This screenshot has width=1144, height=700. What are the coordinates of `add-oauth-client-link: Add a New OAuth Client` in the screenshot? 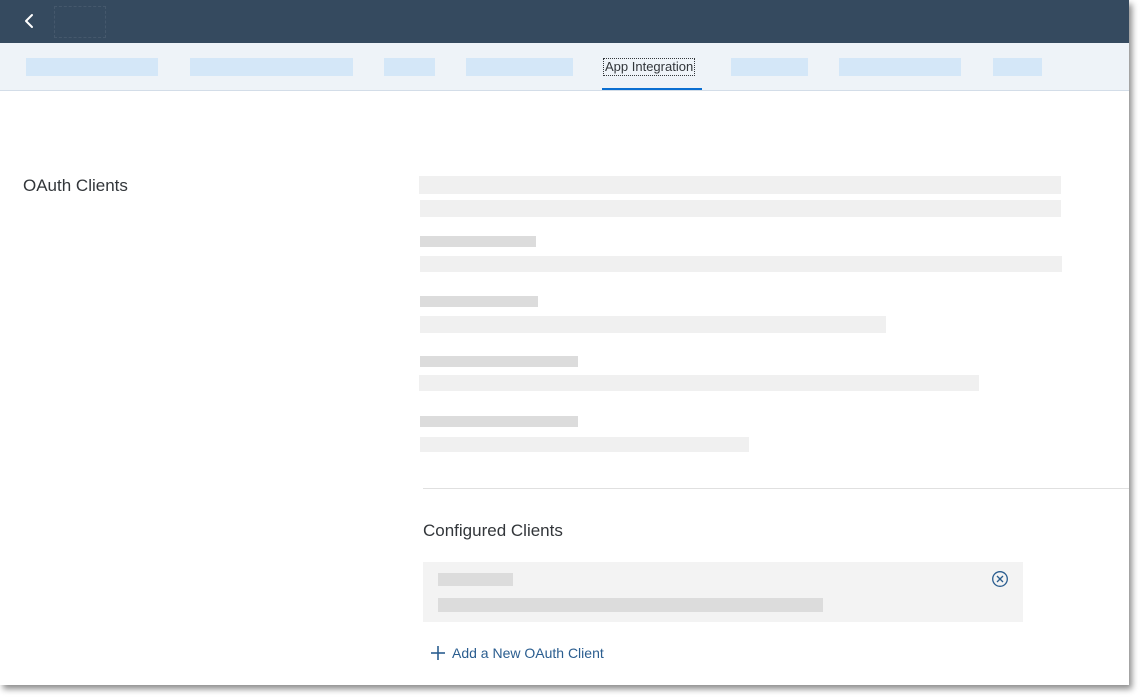 It's located at (517, 653).